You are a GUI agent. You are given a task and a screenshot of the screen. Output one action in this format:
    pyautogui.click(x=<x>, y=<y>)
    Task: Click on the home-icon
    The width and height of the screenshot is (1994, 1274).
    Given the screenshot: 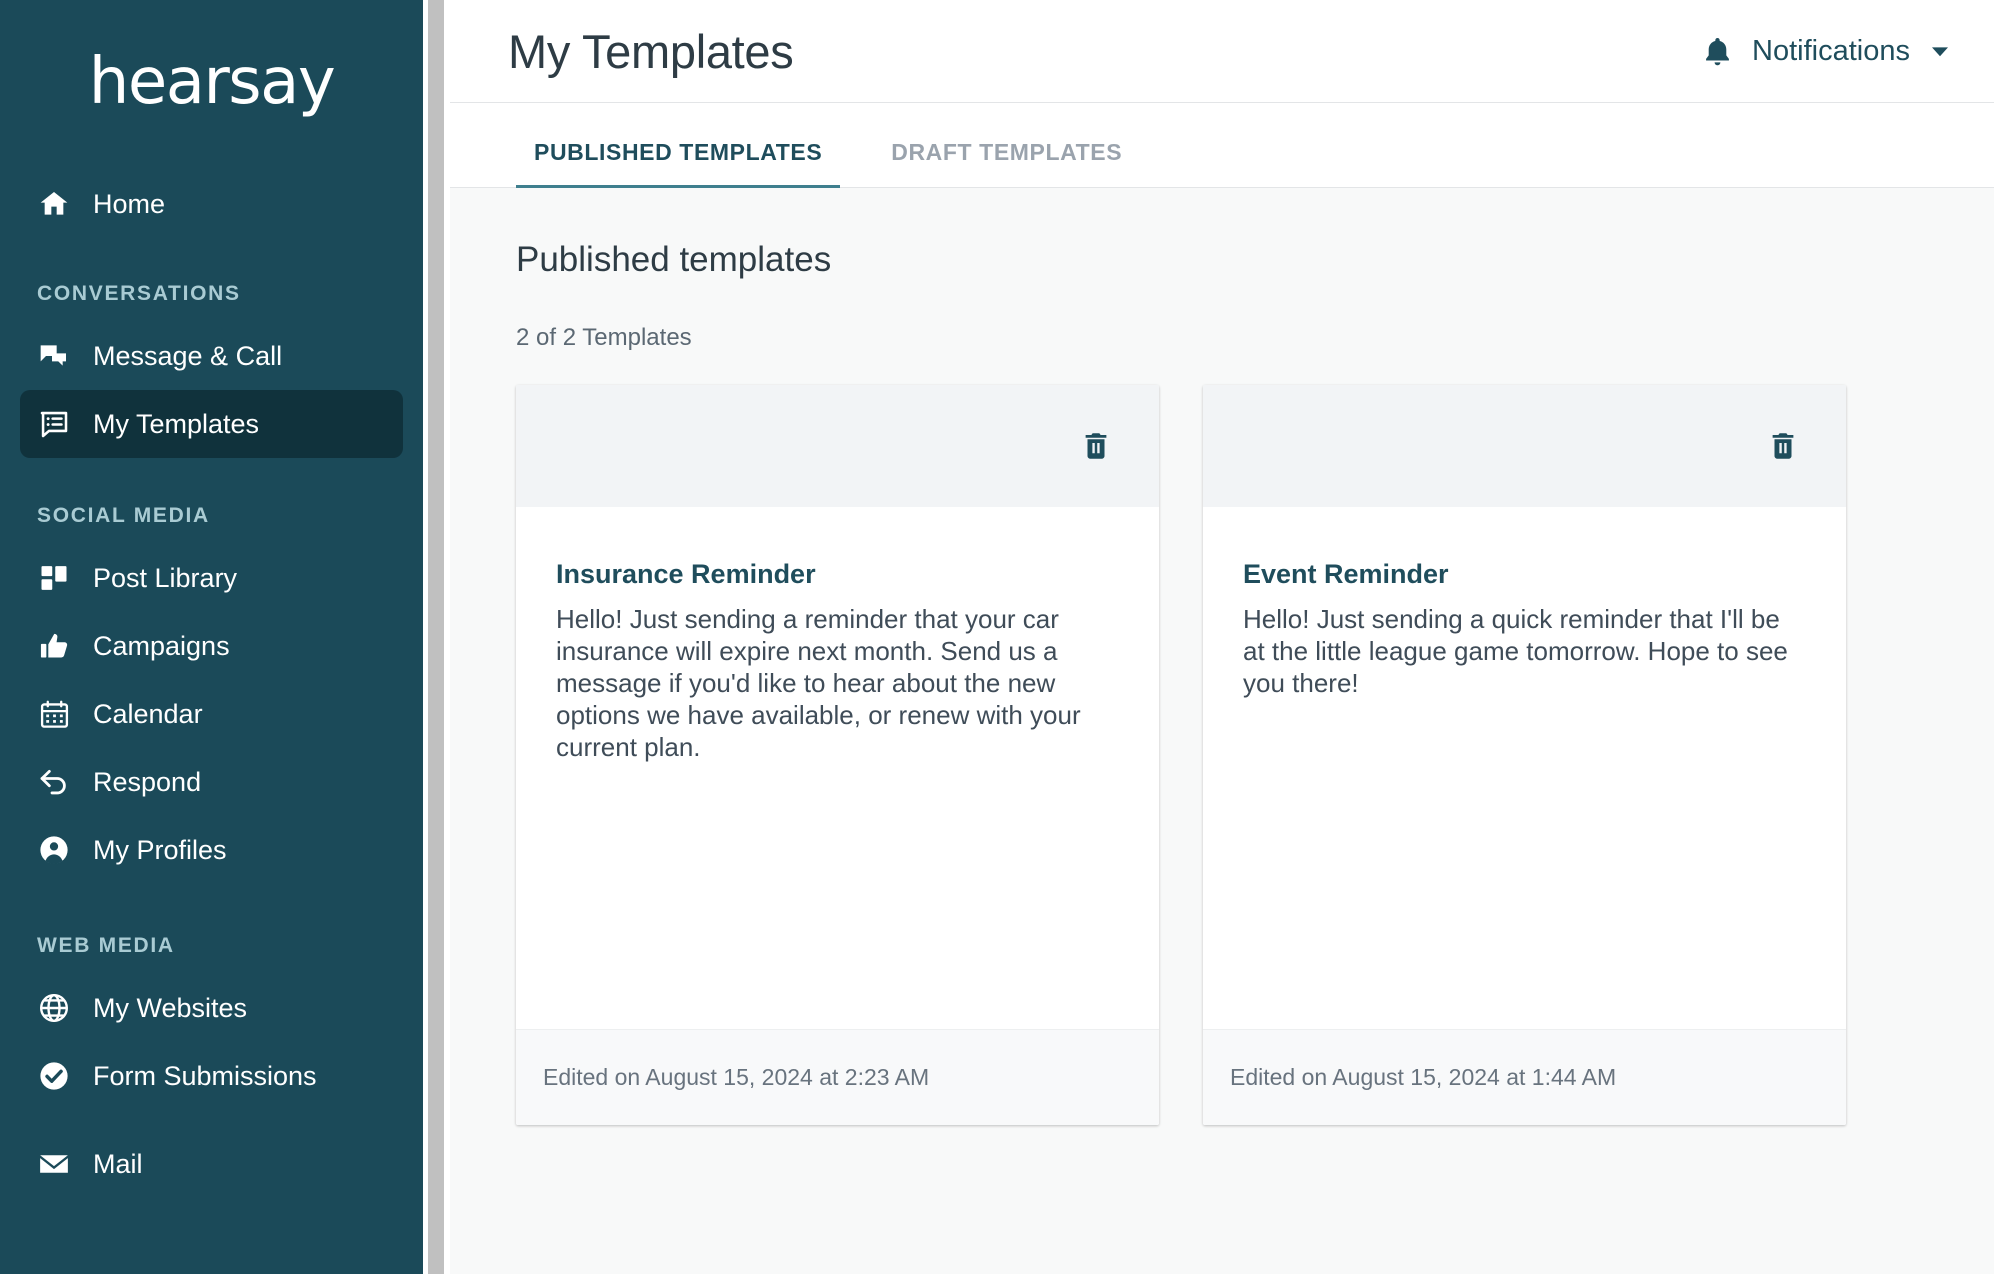 What is the action you would take?
    pyautogui.click(x=54, y=204)
    